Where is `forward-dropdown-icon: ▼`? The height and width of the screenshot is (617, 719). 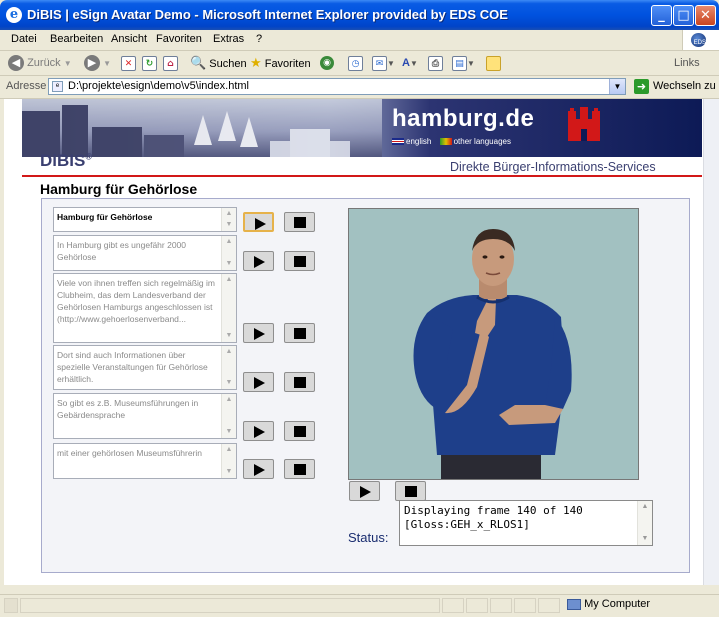
forward-dropdown-icon: ▼ is located at coordinates (107, 63).